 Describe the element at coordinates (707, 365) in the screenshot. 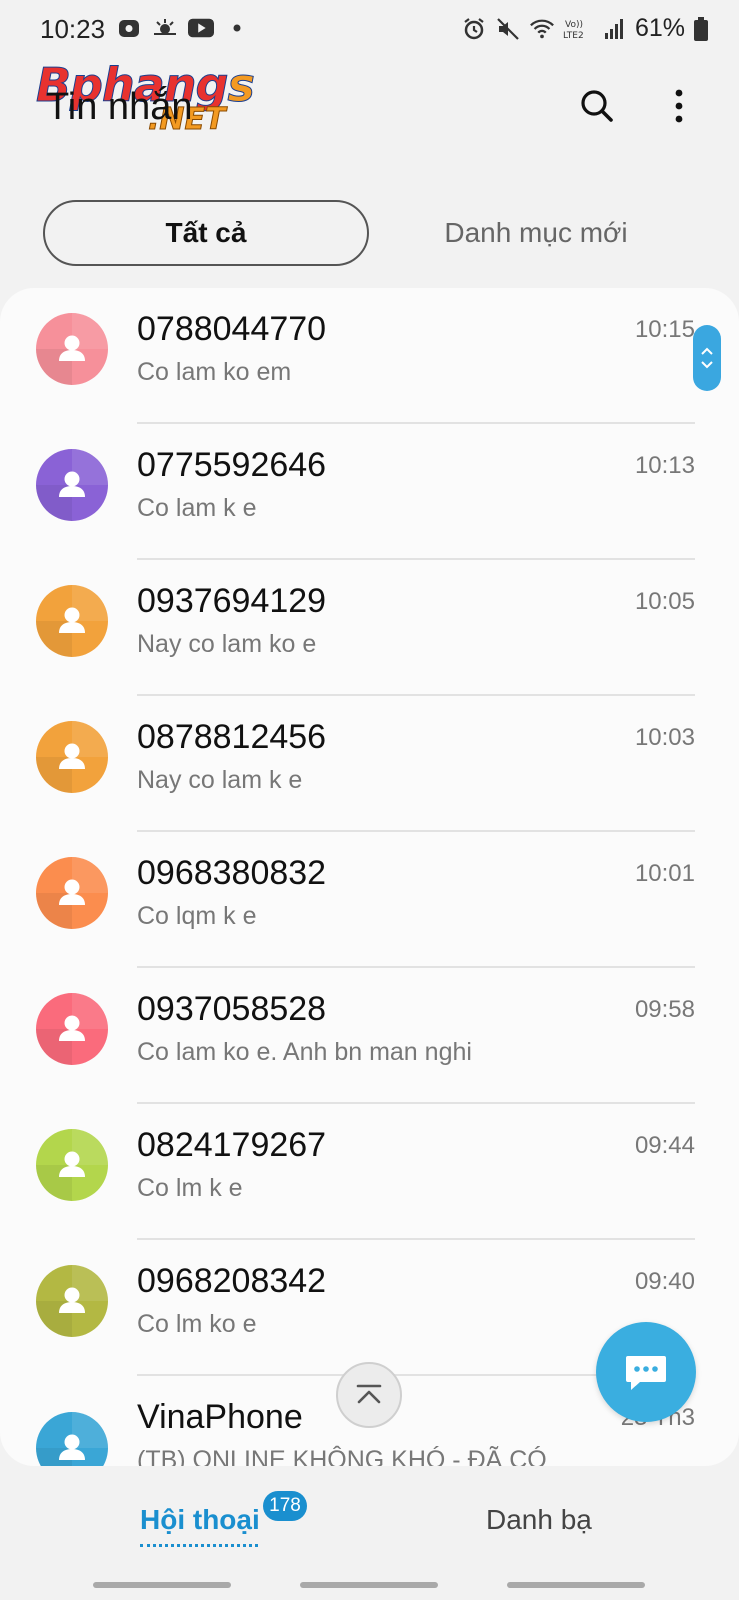

I see `chevron-down-icon` at that location.